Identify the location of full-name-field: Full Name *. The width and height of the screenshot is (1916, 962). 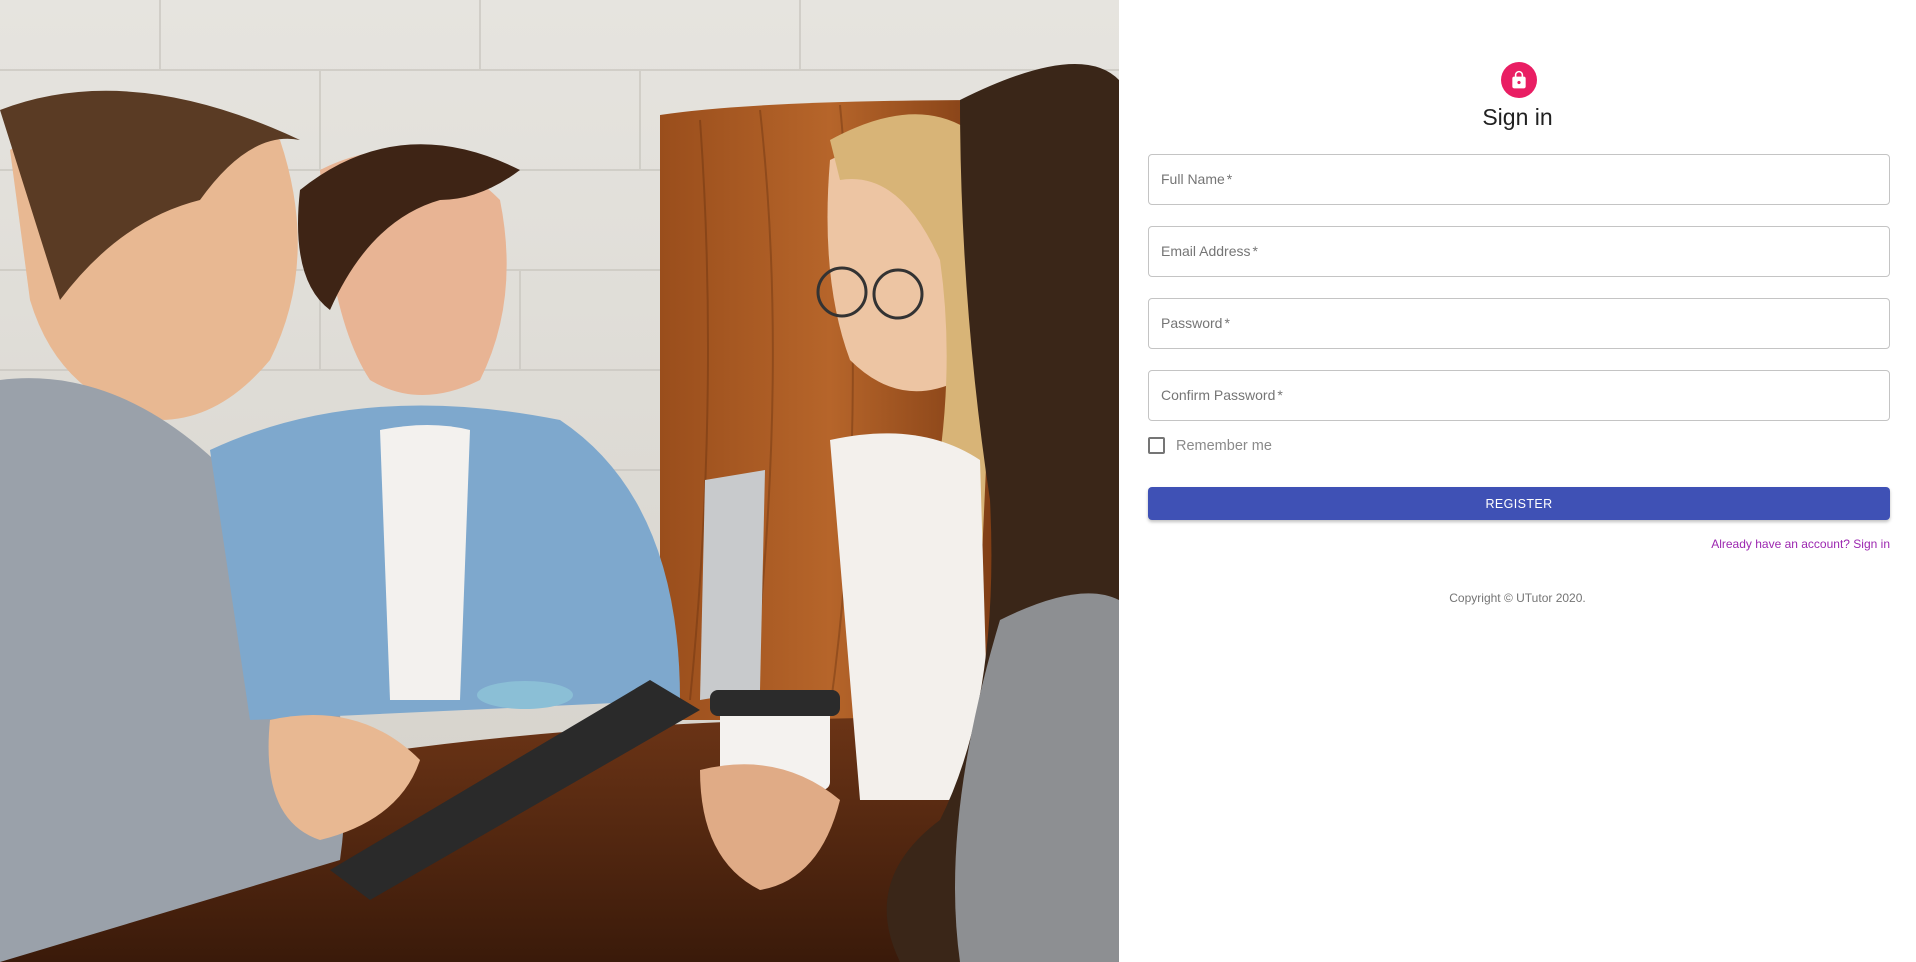
(1519, 179).